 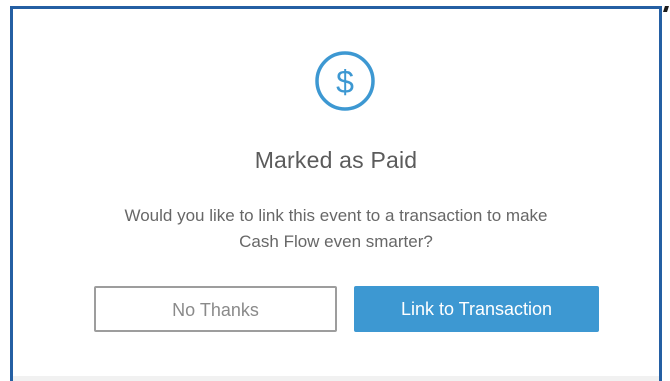 What do you see at coordinates (666, 9) in the screenshot?
I see `corner-mark` at bounding box center [666, 9].